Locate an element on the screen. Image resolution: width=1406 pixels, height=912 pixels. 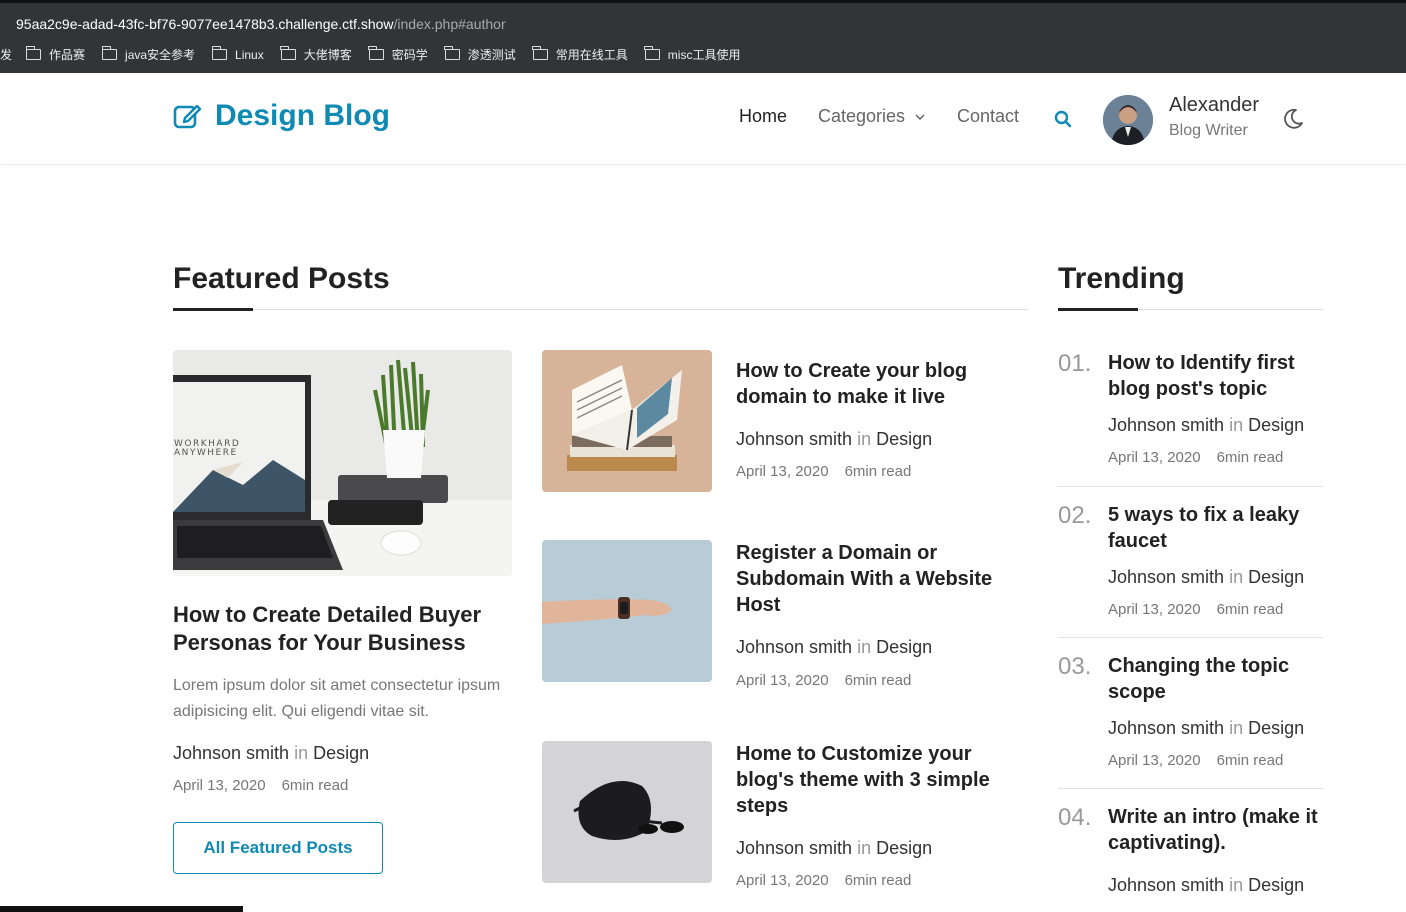
logo-text: Design Blog is located at coordinates (303, 115).